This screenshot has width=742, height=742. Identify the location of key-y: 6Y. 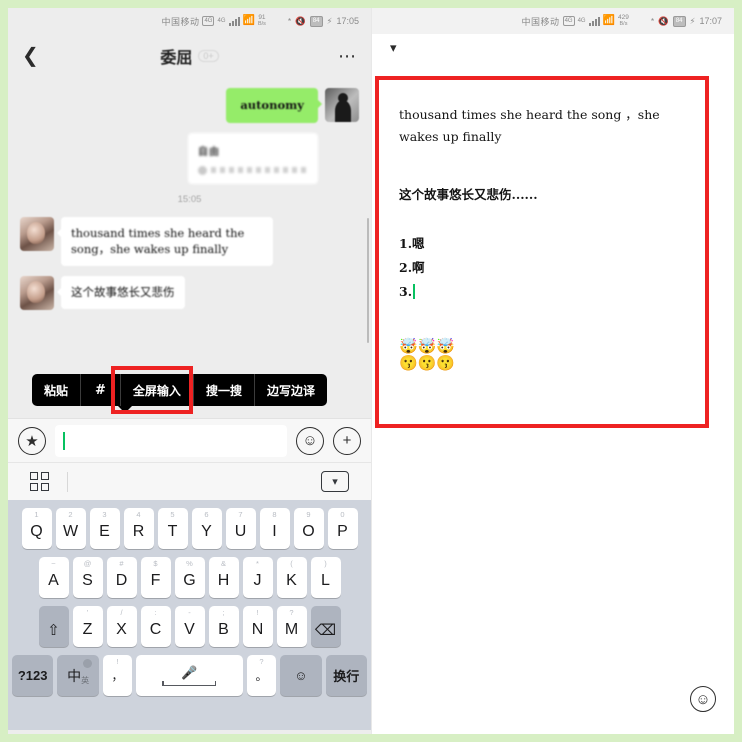
(206, 528).